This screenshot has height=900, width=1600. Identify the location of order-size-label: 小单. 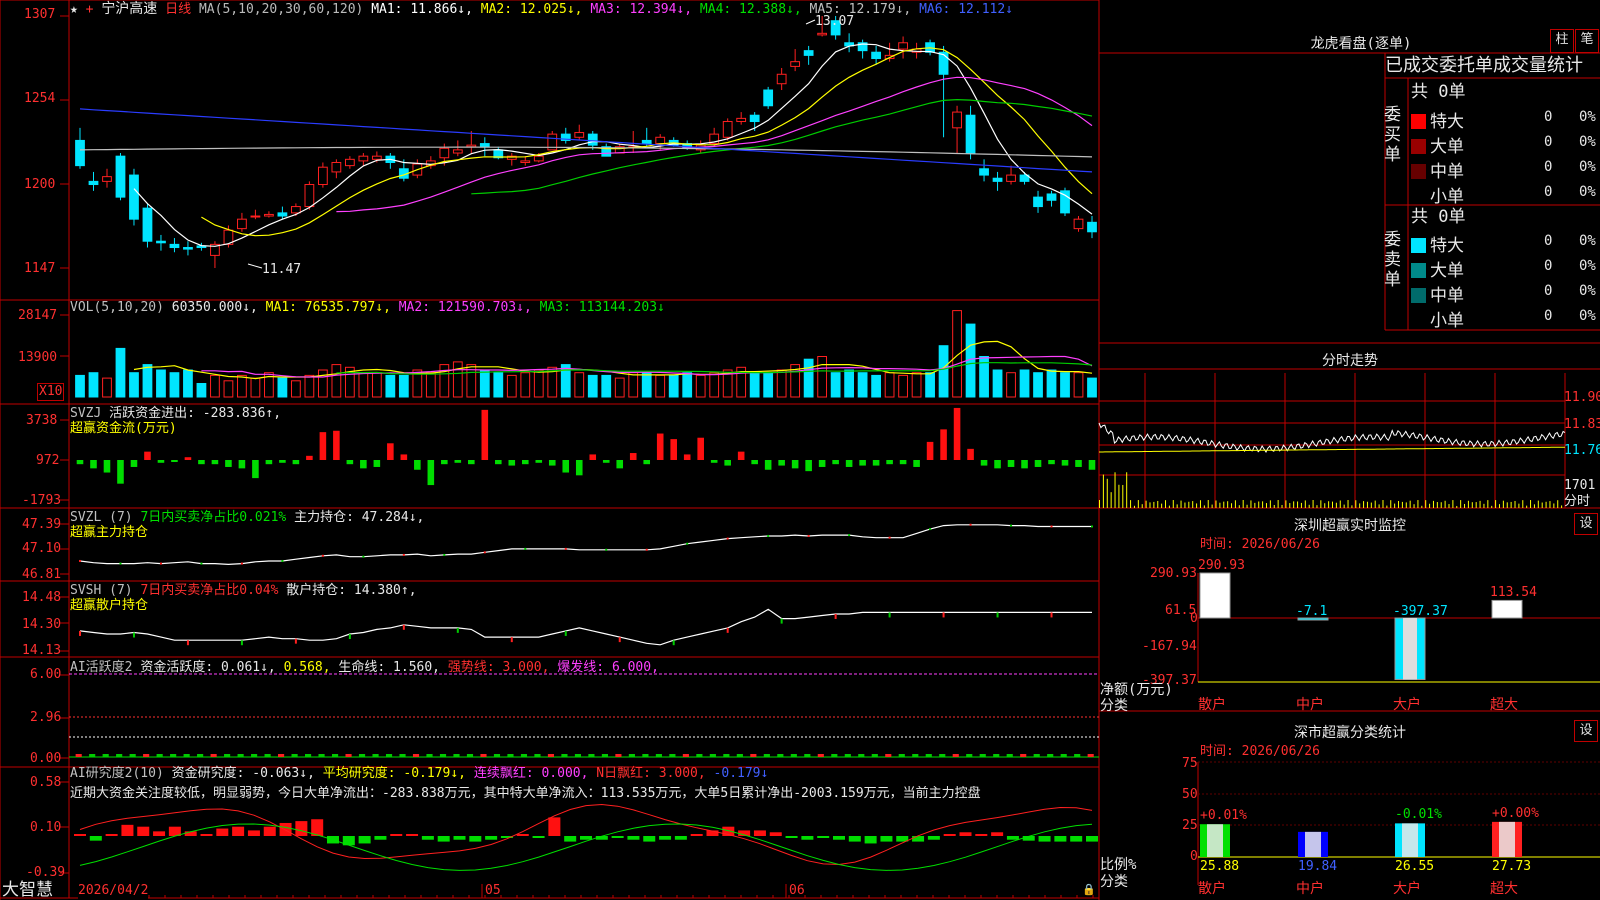
(1447, 197).